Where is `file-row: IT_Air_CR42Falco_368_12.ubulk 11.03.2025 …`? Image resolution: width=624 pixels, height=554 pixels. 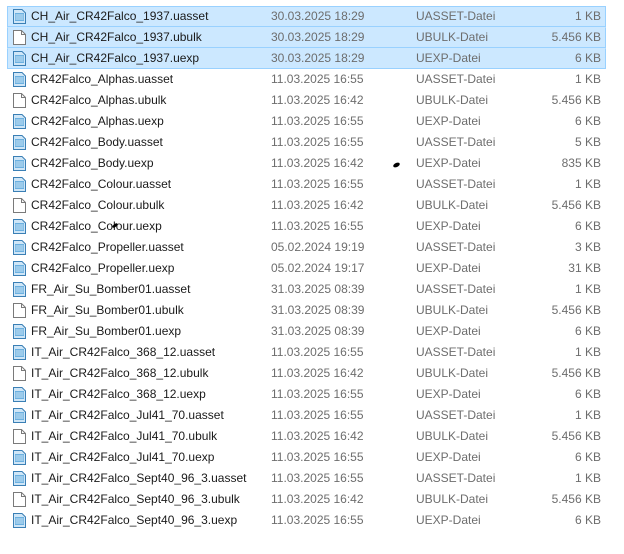 file-row: IT_Air_CR42Falco_368_12.ubulk 11.03.2025 … is located at coordinates (312, 373).